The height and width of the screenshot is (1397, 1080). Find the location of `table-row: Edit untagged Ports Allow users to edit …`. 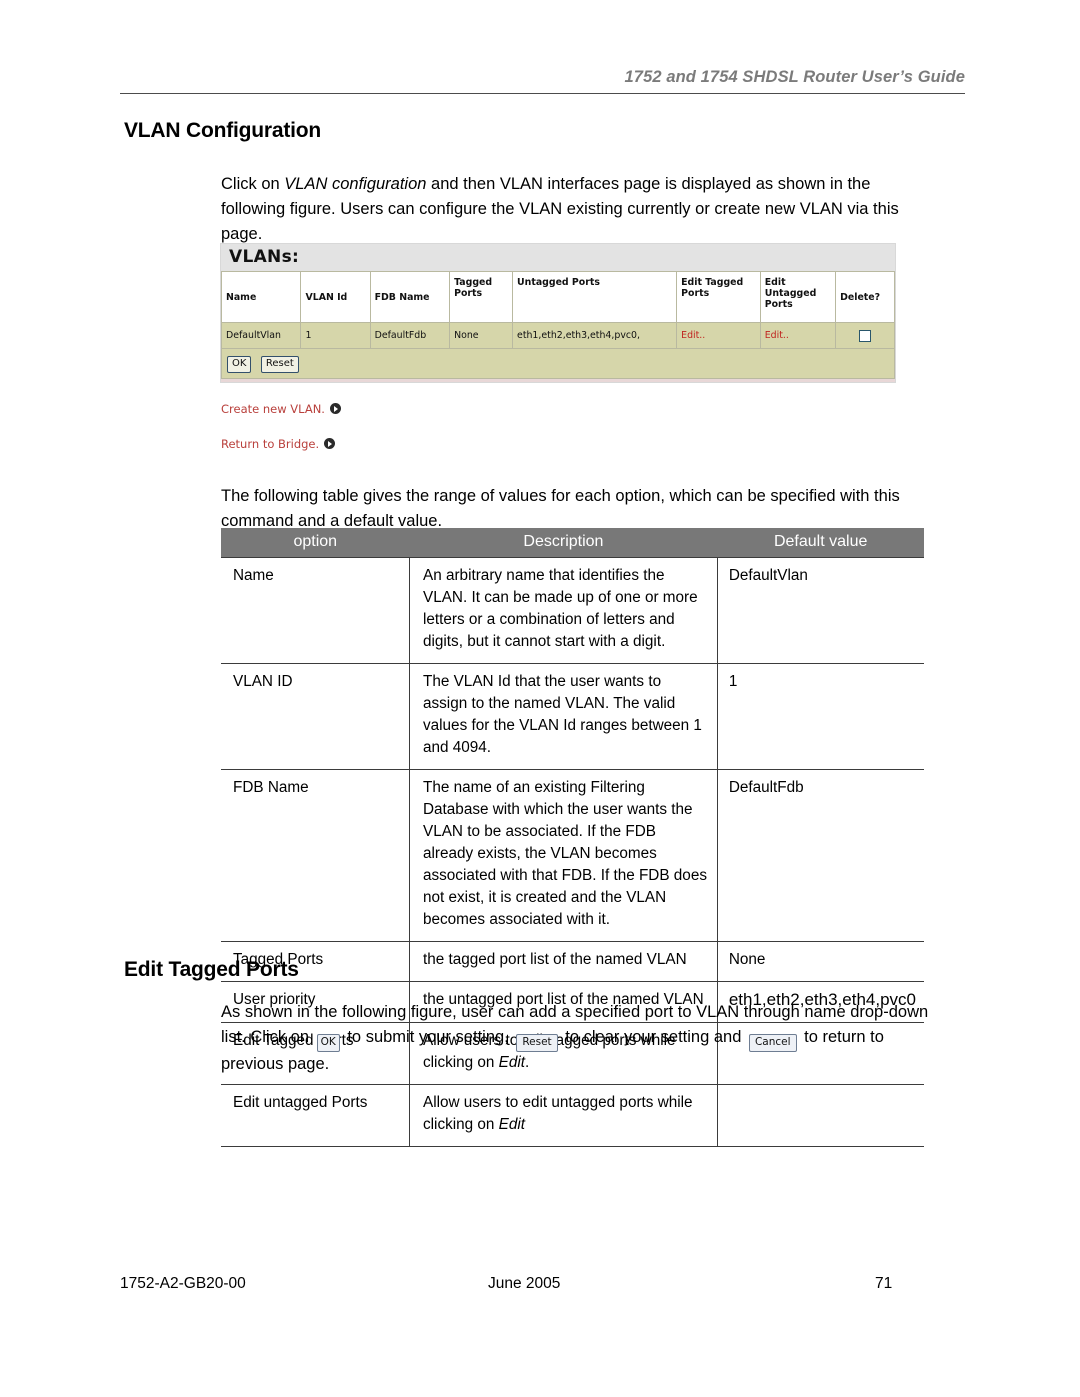

table-row: Edit untagged Ports Allow users to edit … is located at coordinates (572, 1115).